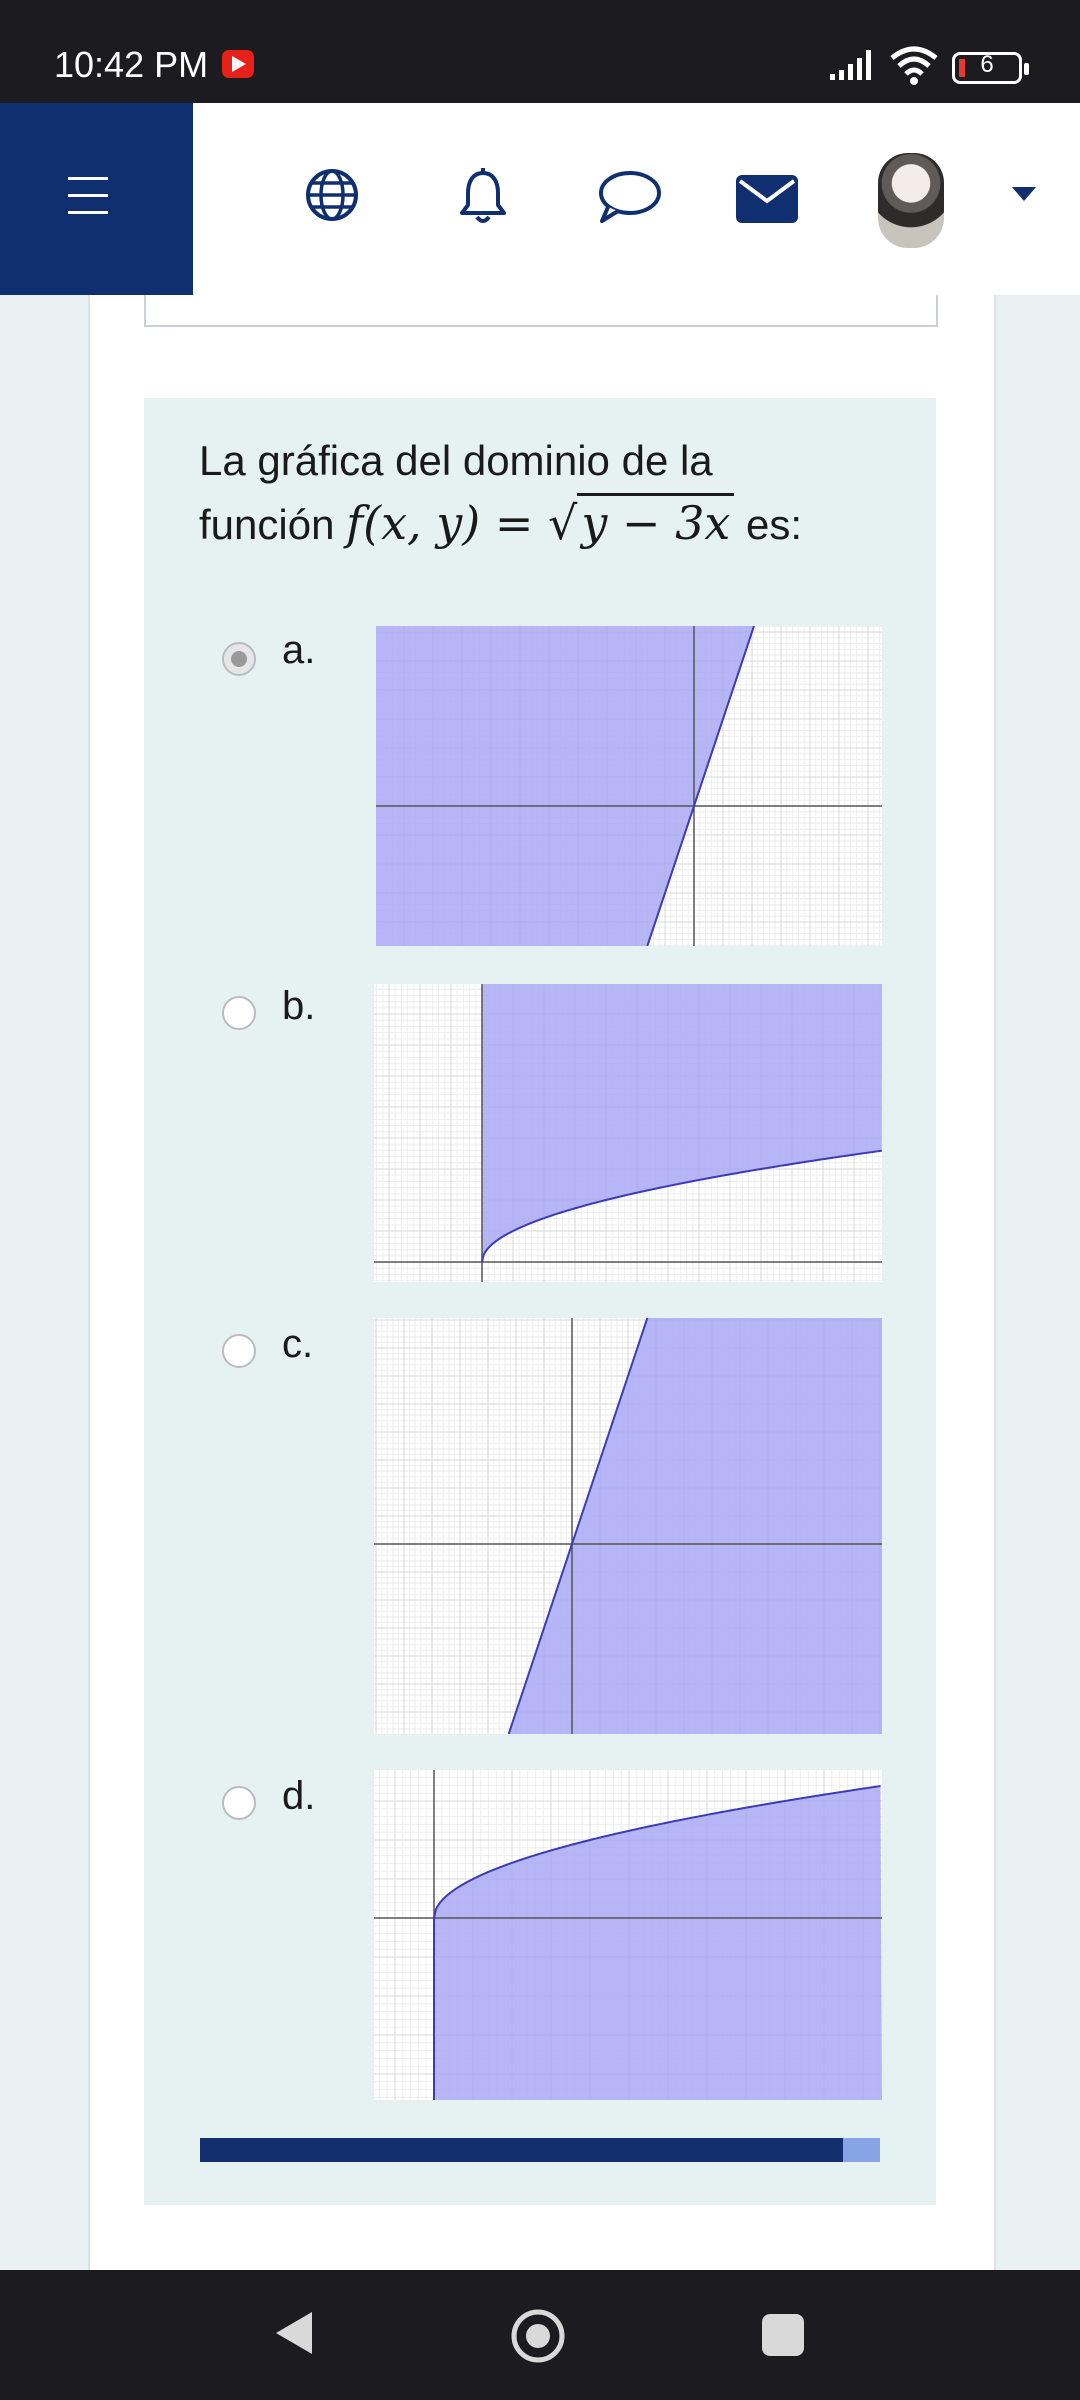 This screenshot has width=1080, height=2400. I want to click on option-b-graph, so click(628, 1133).